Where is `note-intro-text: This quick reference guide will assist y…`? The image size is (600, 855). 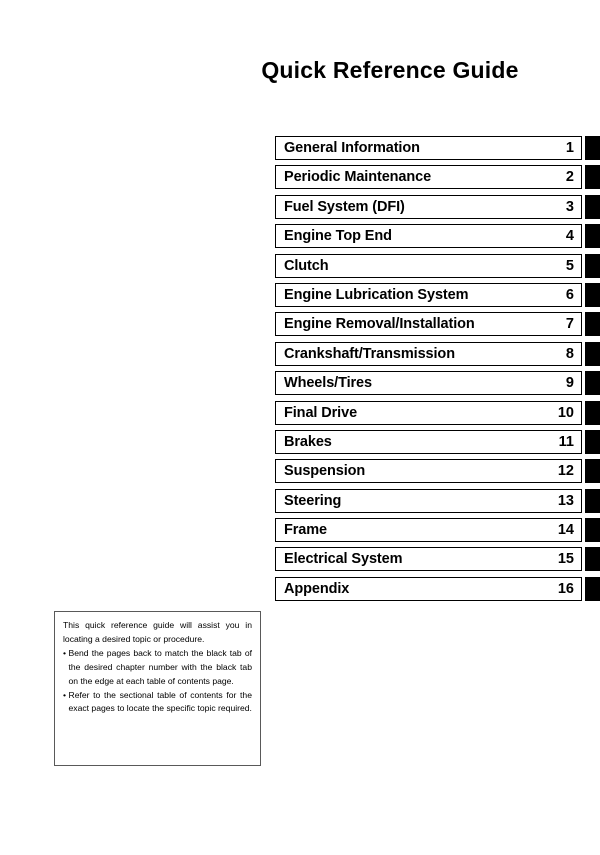
note-intro-text: This quick reference guide will assist y… is located at coordinates (157, 632).